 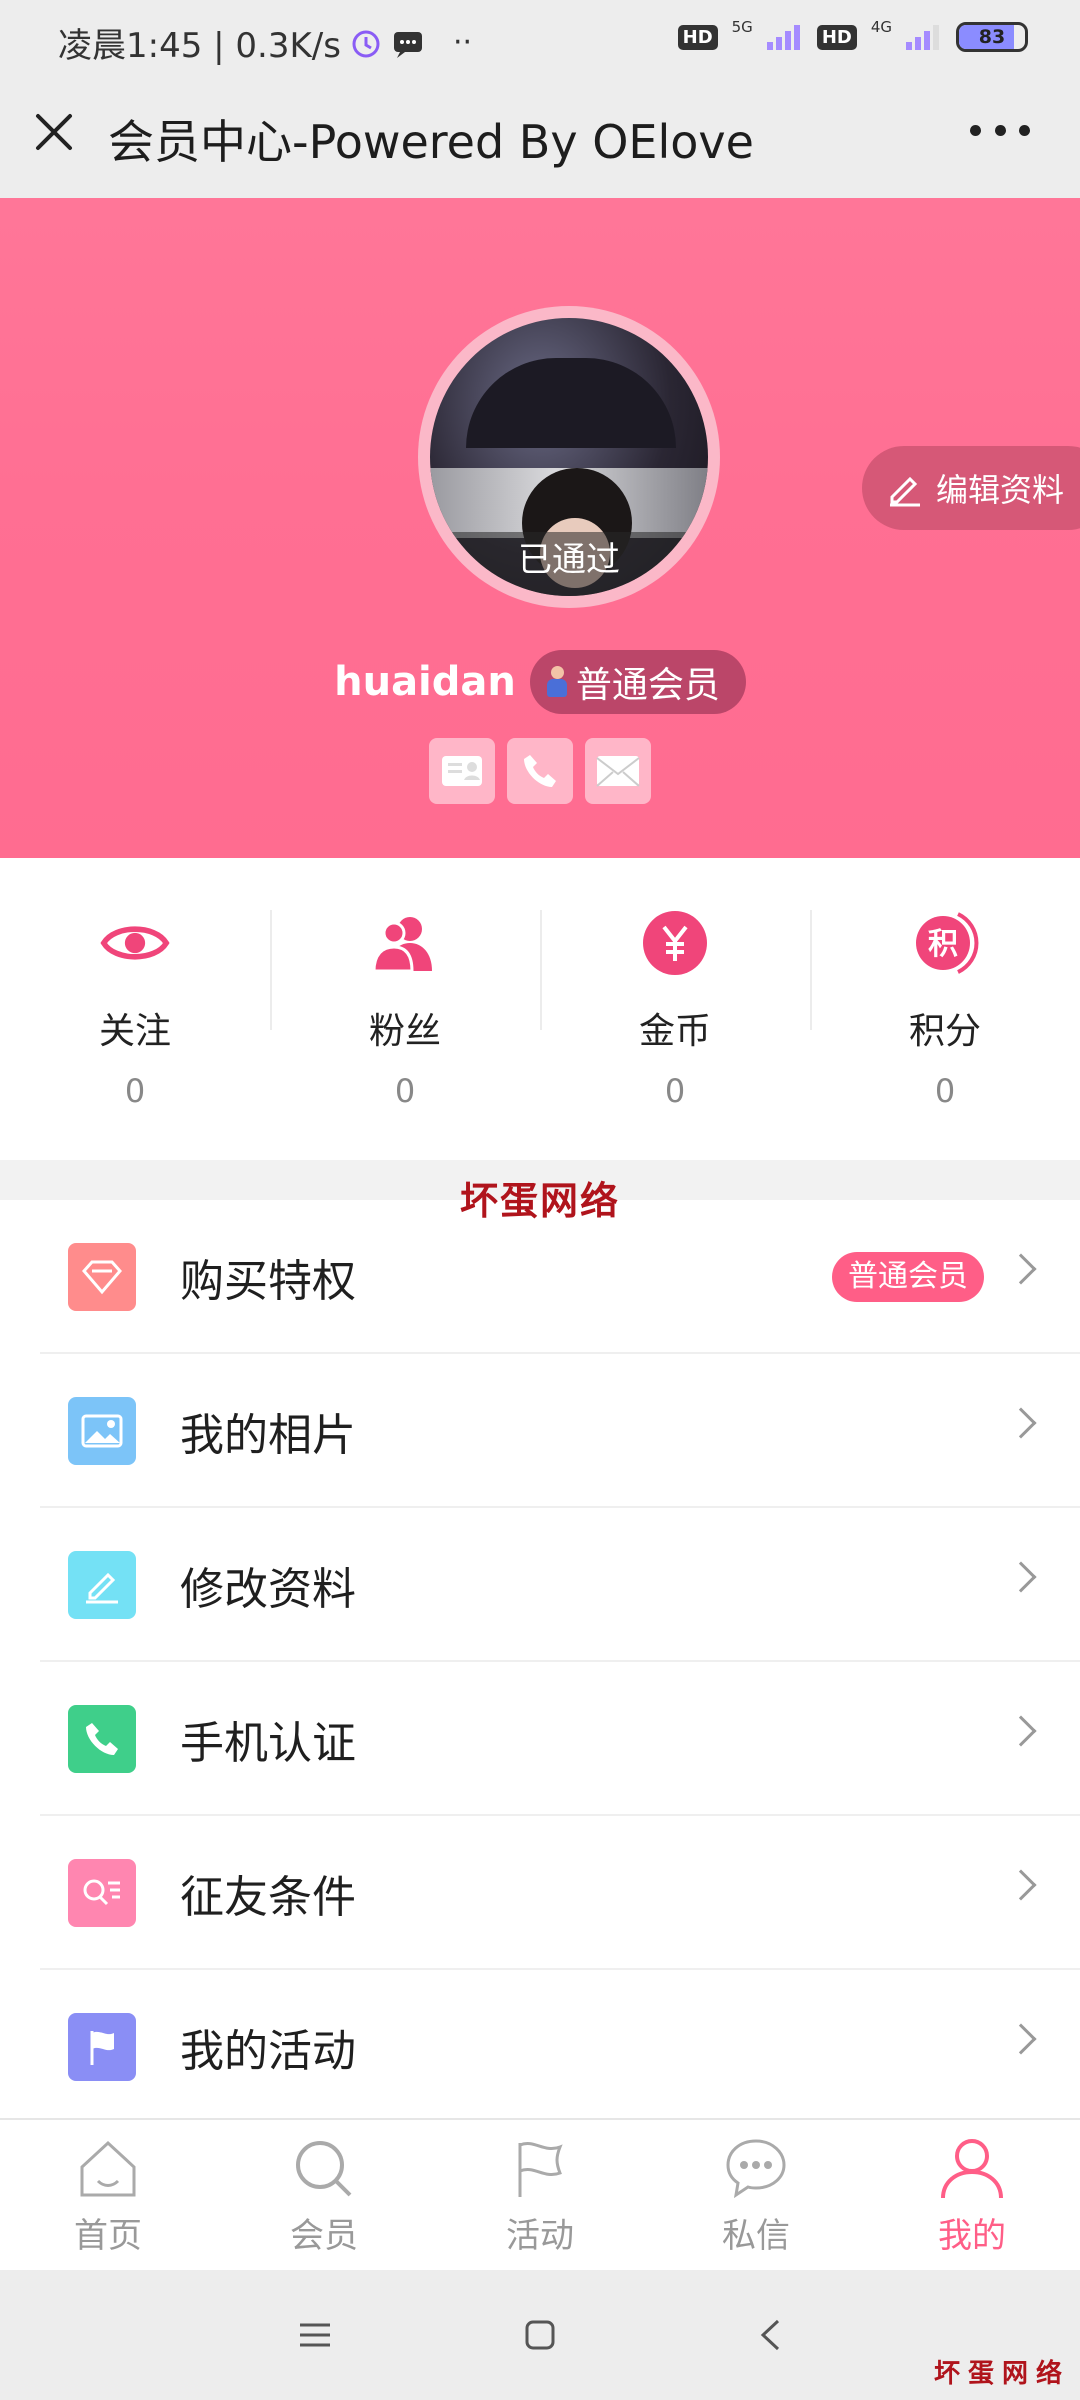 I want to click on recent-apps-button, so click(x=315, y=2335).